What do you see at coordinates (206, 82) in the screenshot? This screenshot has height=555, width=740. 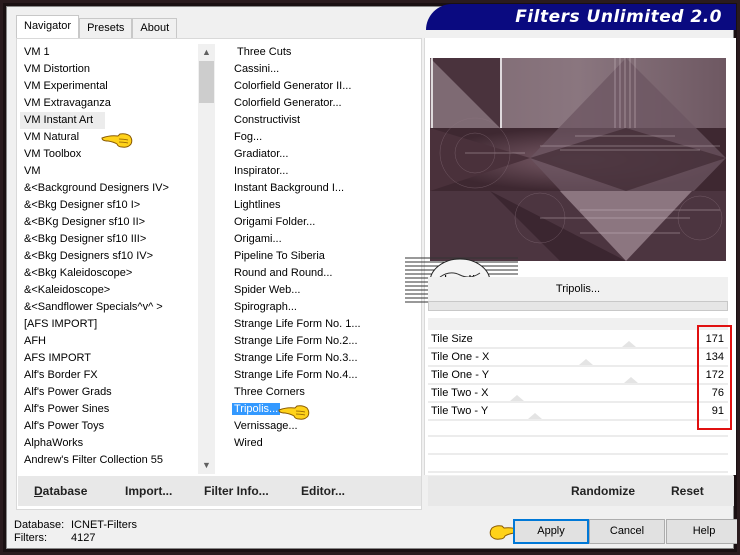 I see `scroll-thumb` at bounding box center [206, 82].